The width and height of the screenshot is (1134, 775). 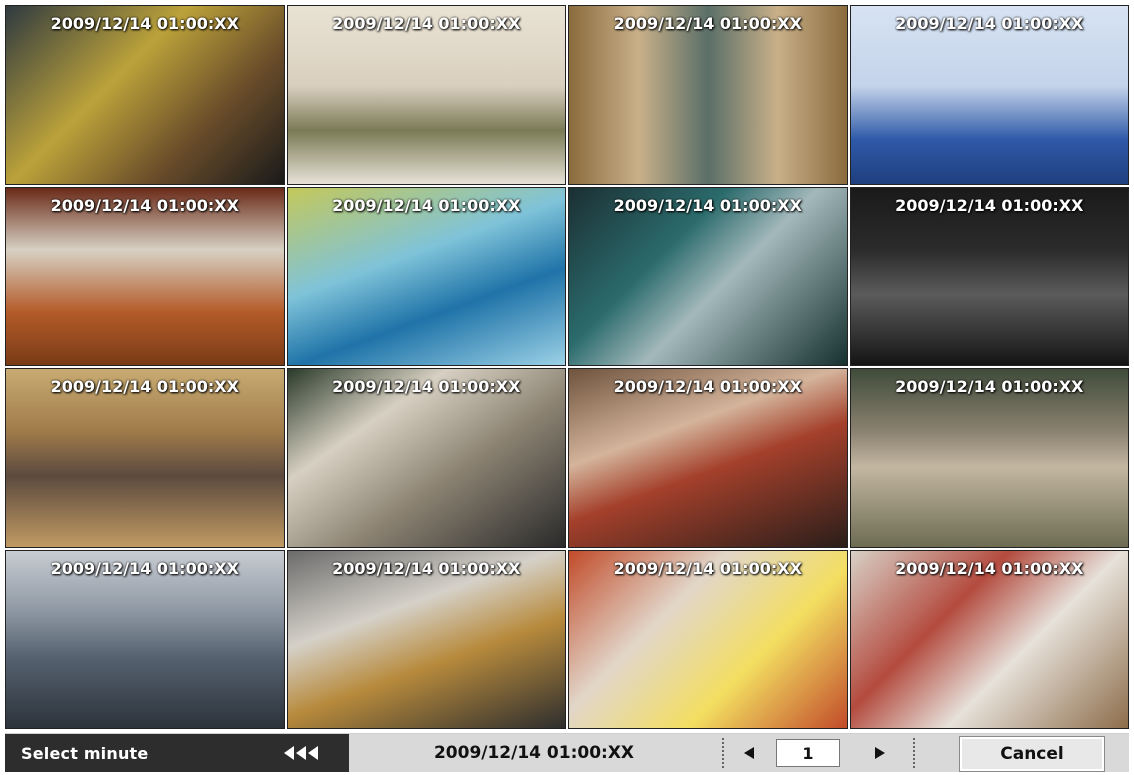 I want to click on select-minute-label: Select minute, so click(x=85, y=753).